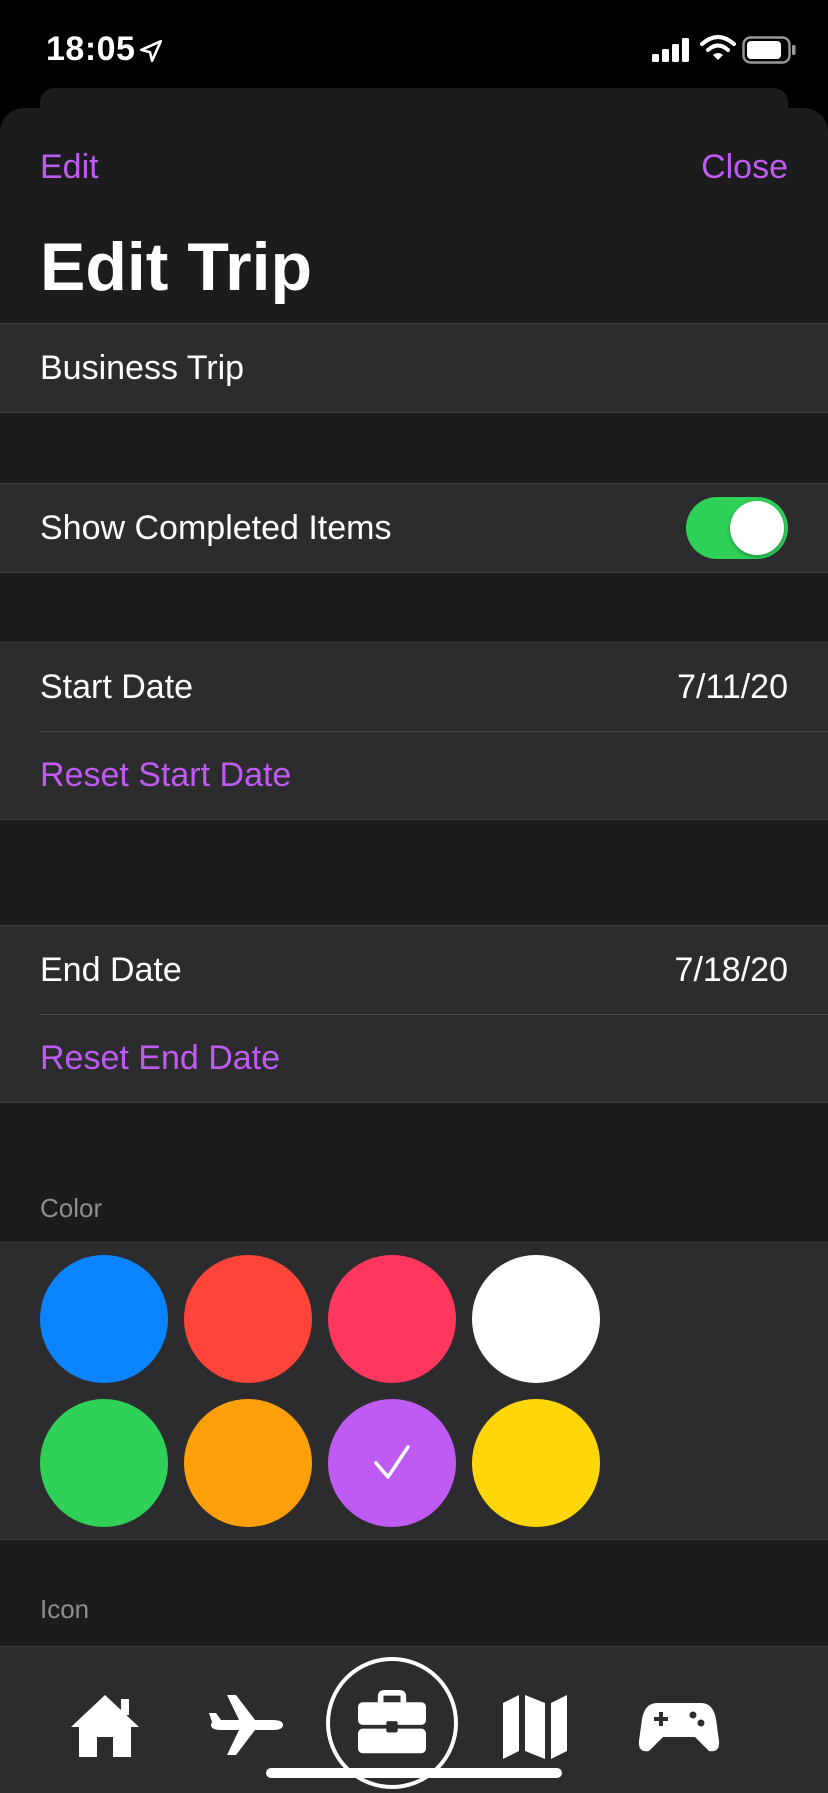  I want to click on tab-gamepad, so click(679, 1725).